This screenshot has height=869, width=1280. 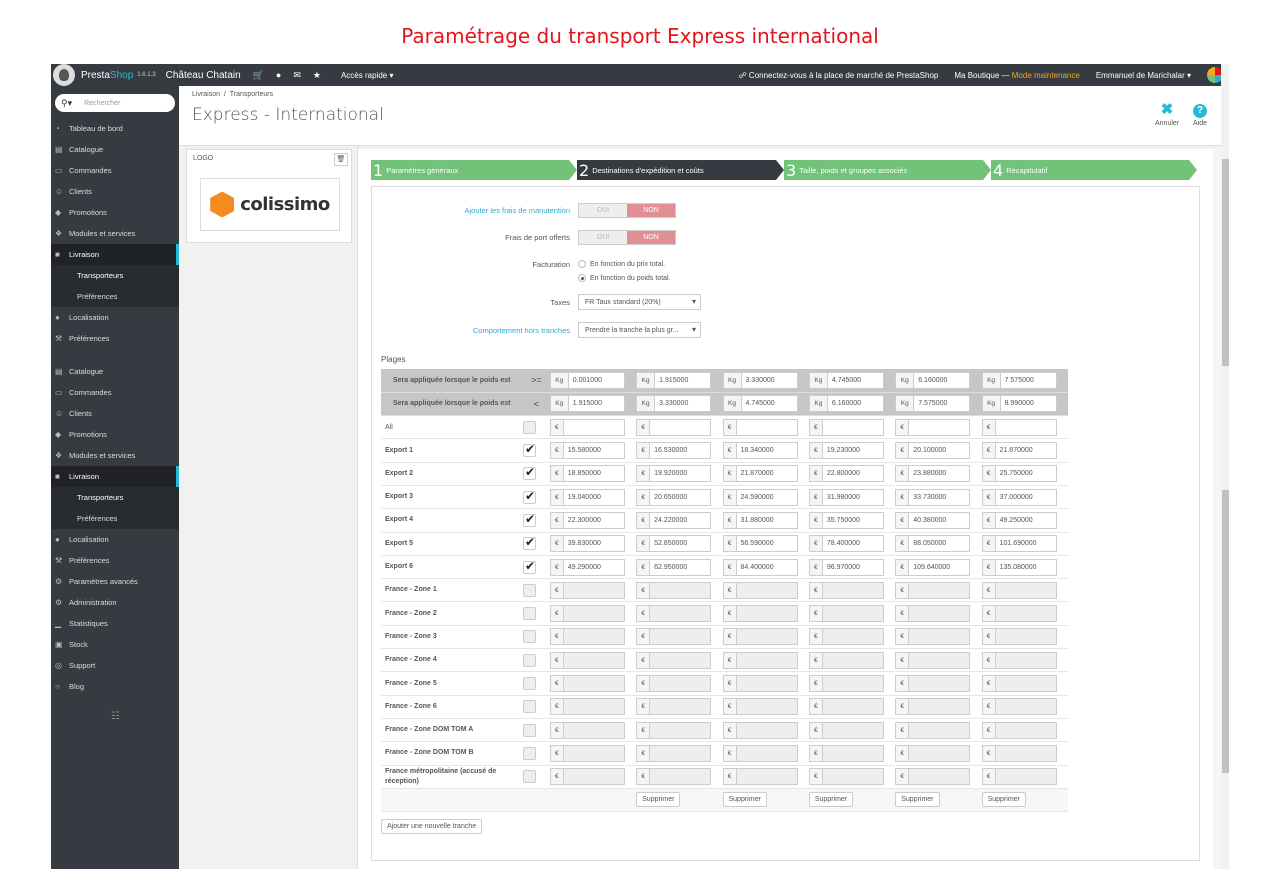 I want to click on zone-price-input: €23.880000, so click(x=933, y=474).